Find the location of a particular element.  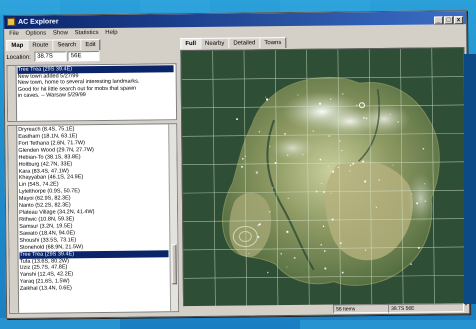

tab-full: Full is located at coordinates (191, 43).